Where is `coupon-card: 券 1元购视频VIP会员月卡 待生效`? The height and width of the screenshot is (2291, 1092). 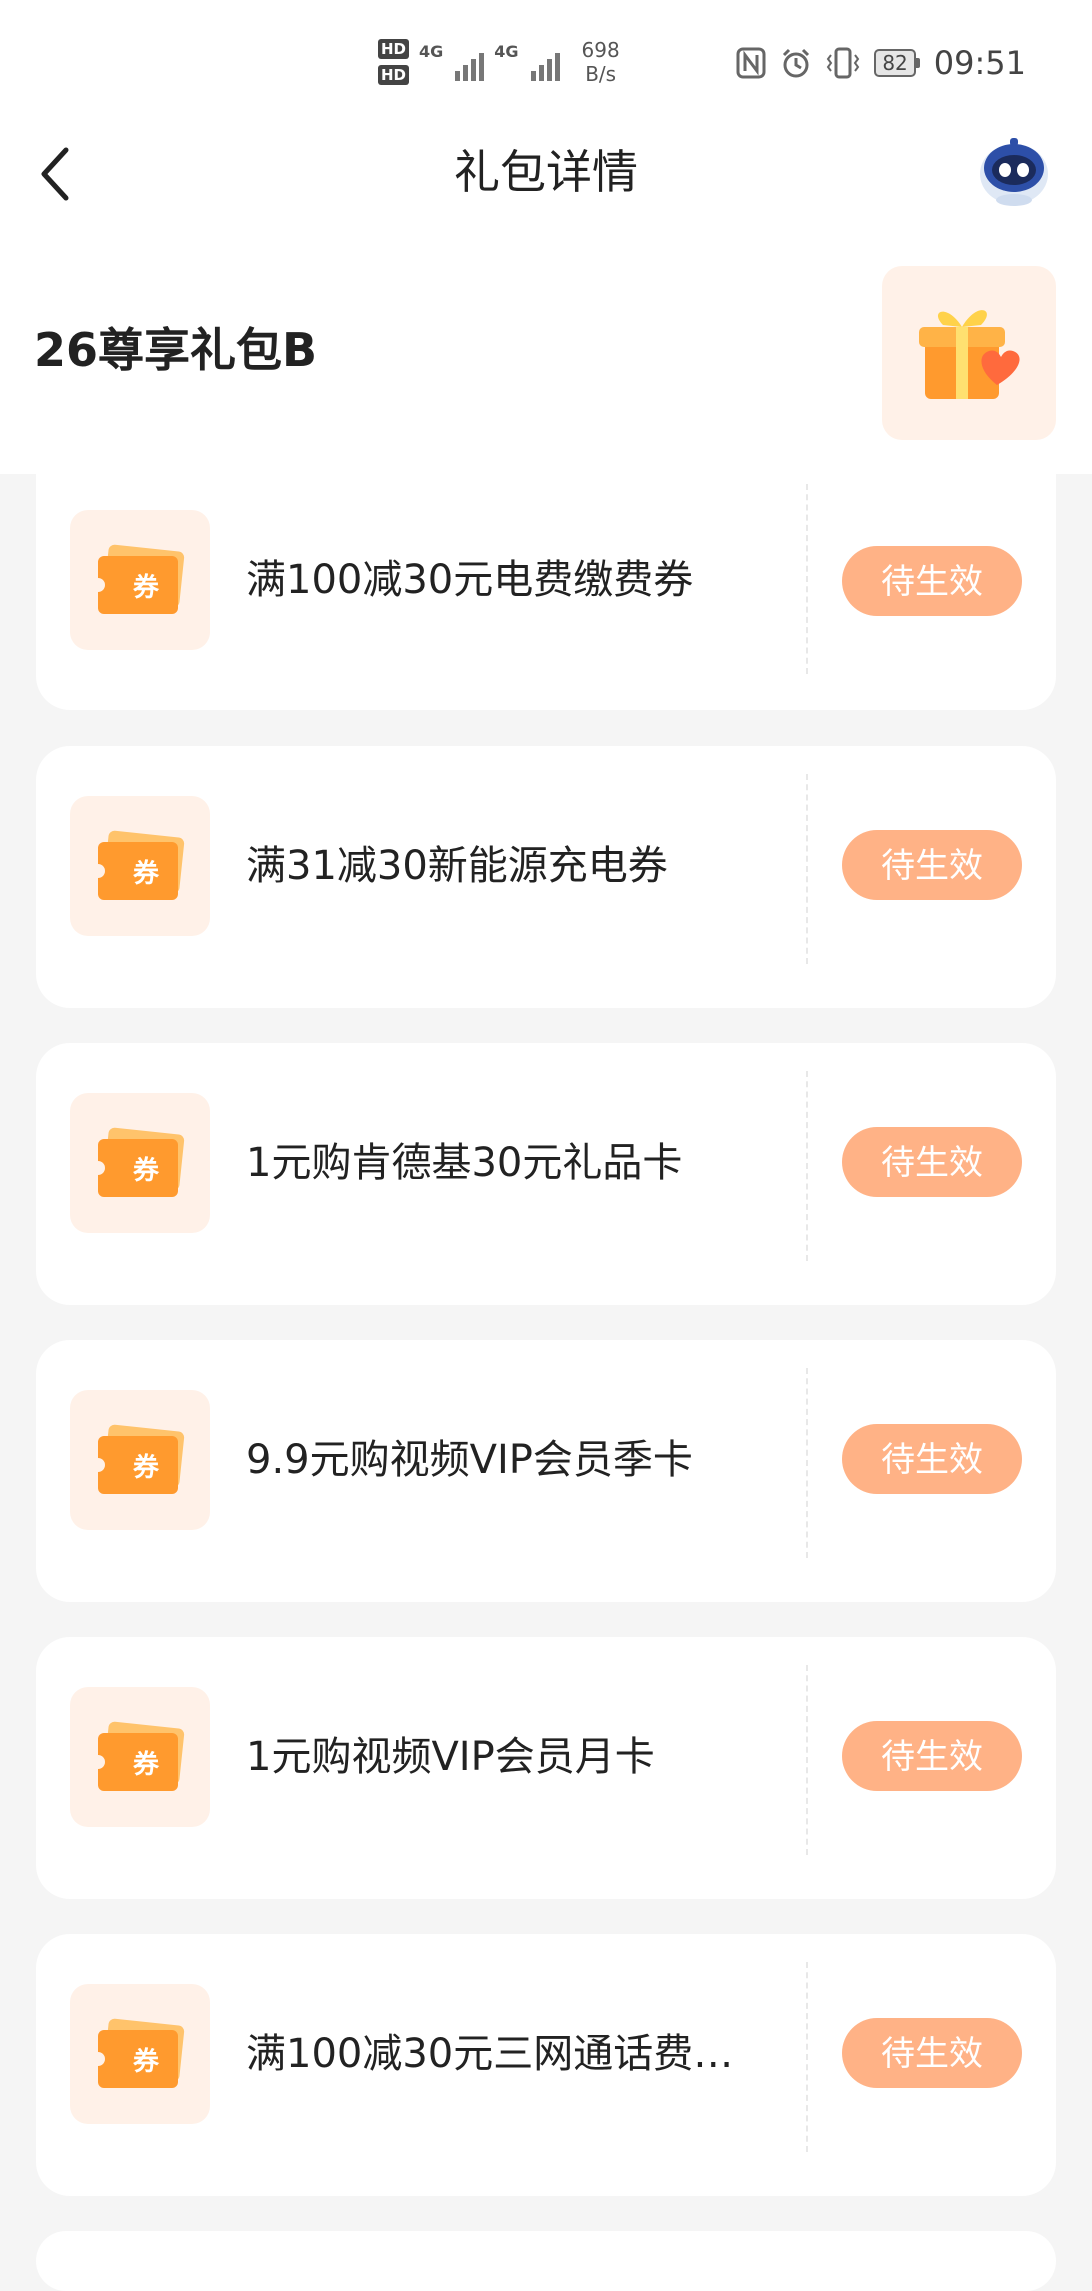 coupon-card: 券 1元购视频VIP会员月卡 待生效 is located at coordinates (546, 1768).